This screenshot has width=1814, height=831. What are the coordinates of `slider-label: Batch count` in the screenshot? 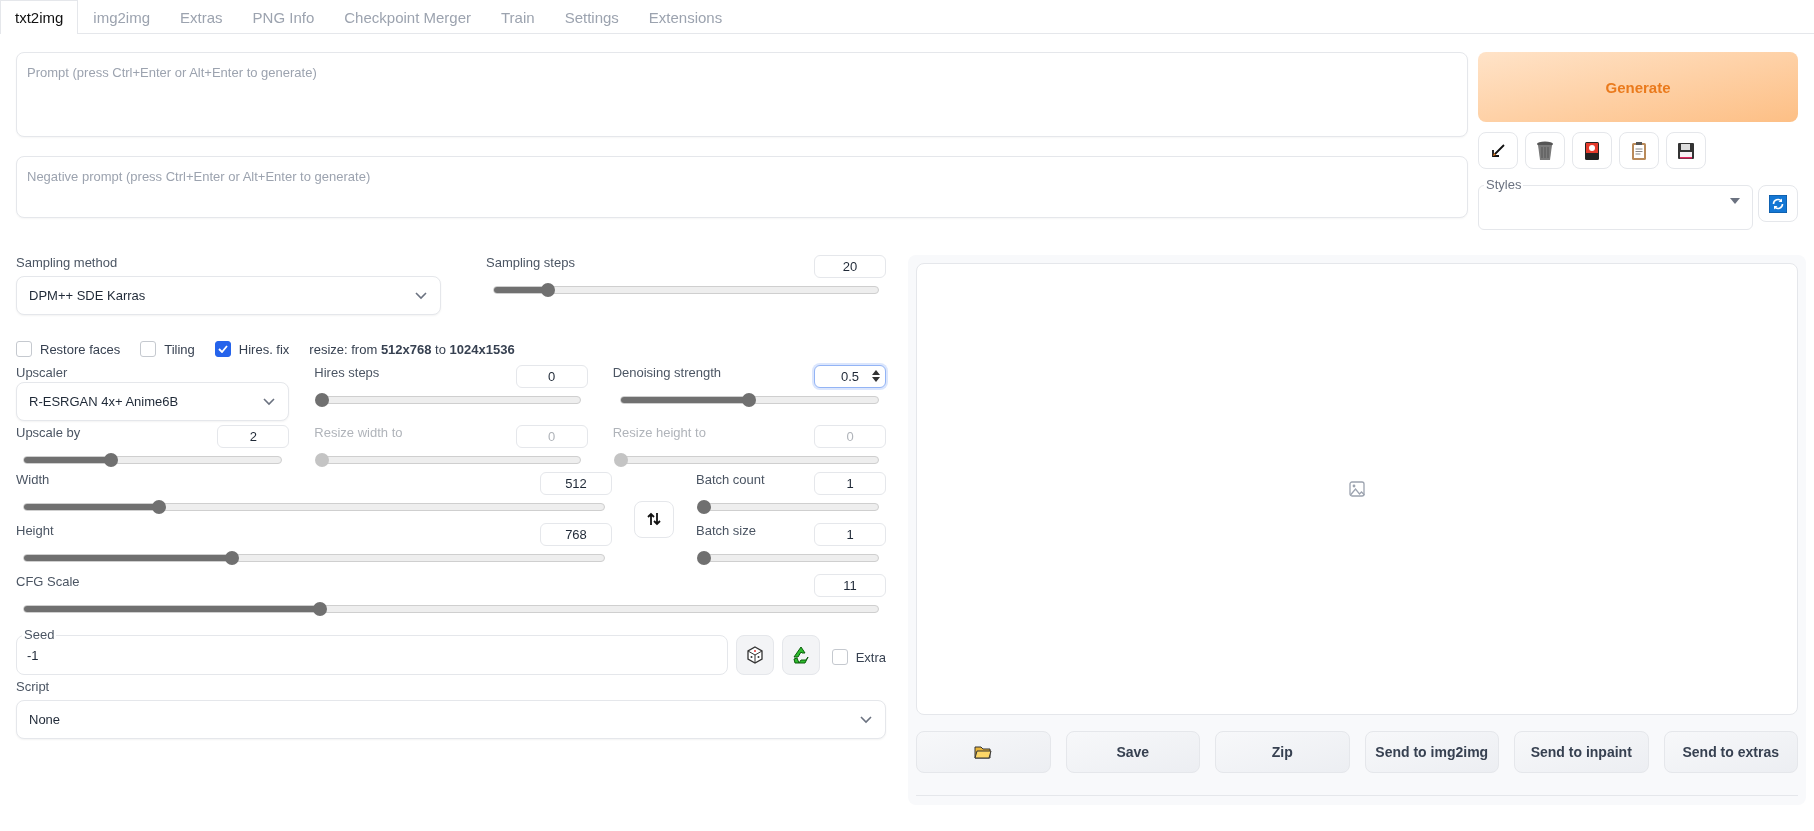 It's located at (730, 479).